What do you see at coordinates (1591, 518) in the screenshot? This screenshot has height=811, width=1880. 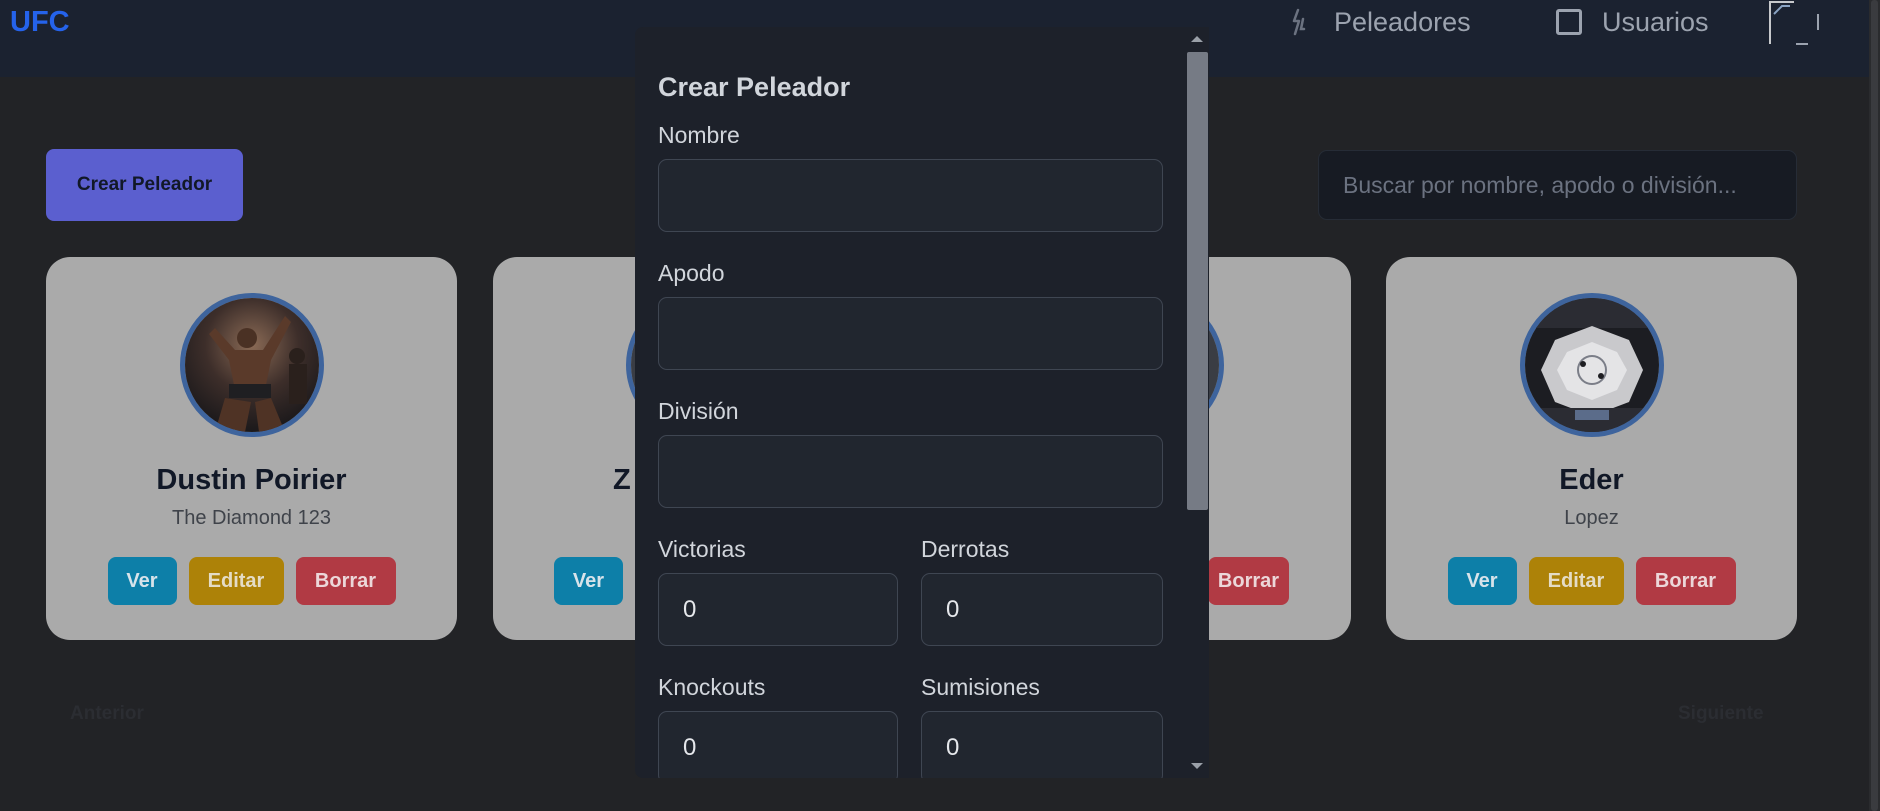 I see `fighter-nickname: Lopez` at bounding box center [1591, 518].